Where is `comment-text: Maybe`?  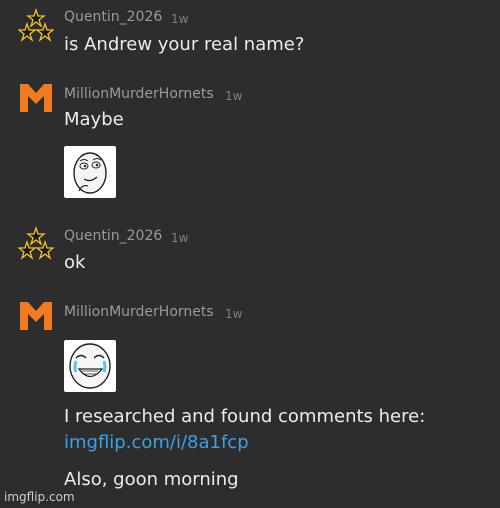 comment-text: Maybe is located at coordinates (94, 119).